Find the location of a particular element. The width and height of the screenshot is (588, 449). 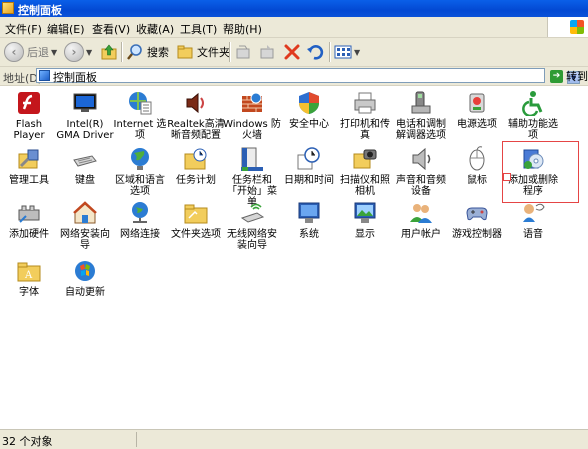

go-button: ➔ 转到 is located at coordinates (569, 76).